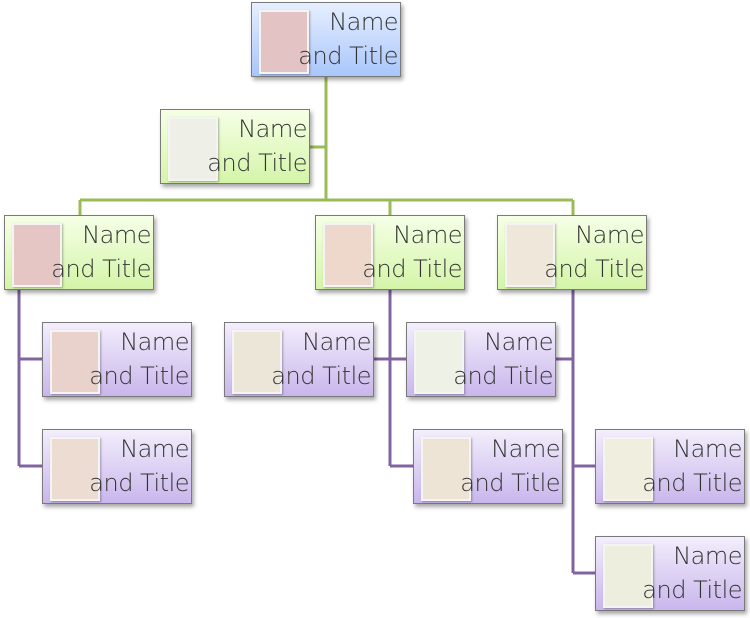 The height and width of the screenshot is (618, 750). I want to click on org-node-manager-2: Name and Title, so click(390, 252).